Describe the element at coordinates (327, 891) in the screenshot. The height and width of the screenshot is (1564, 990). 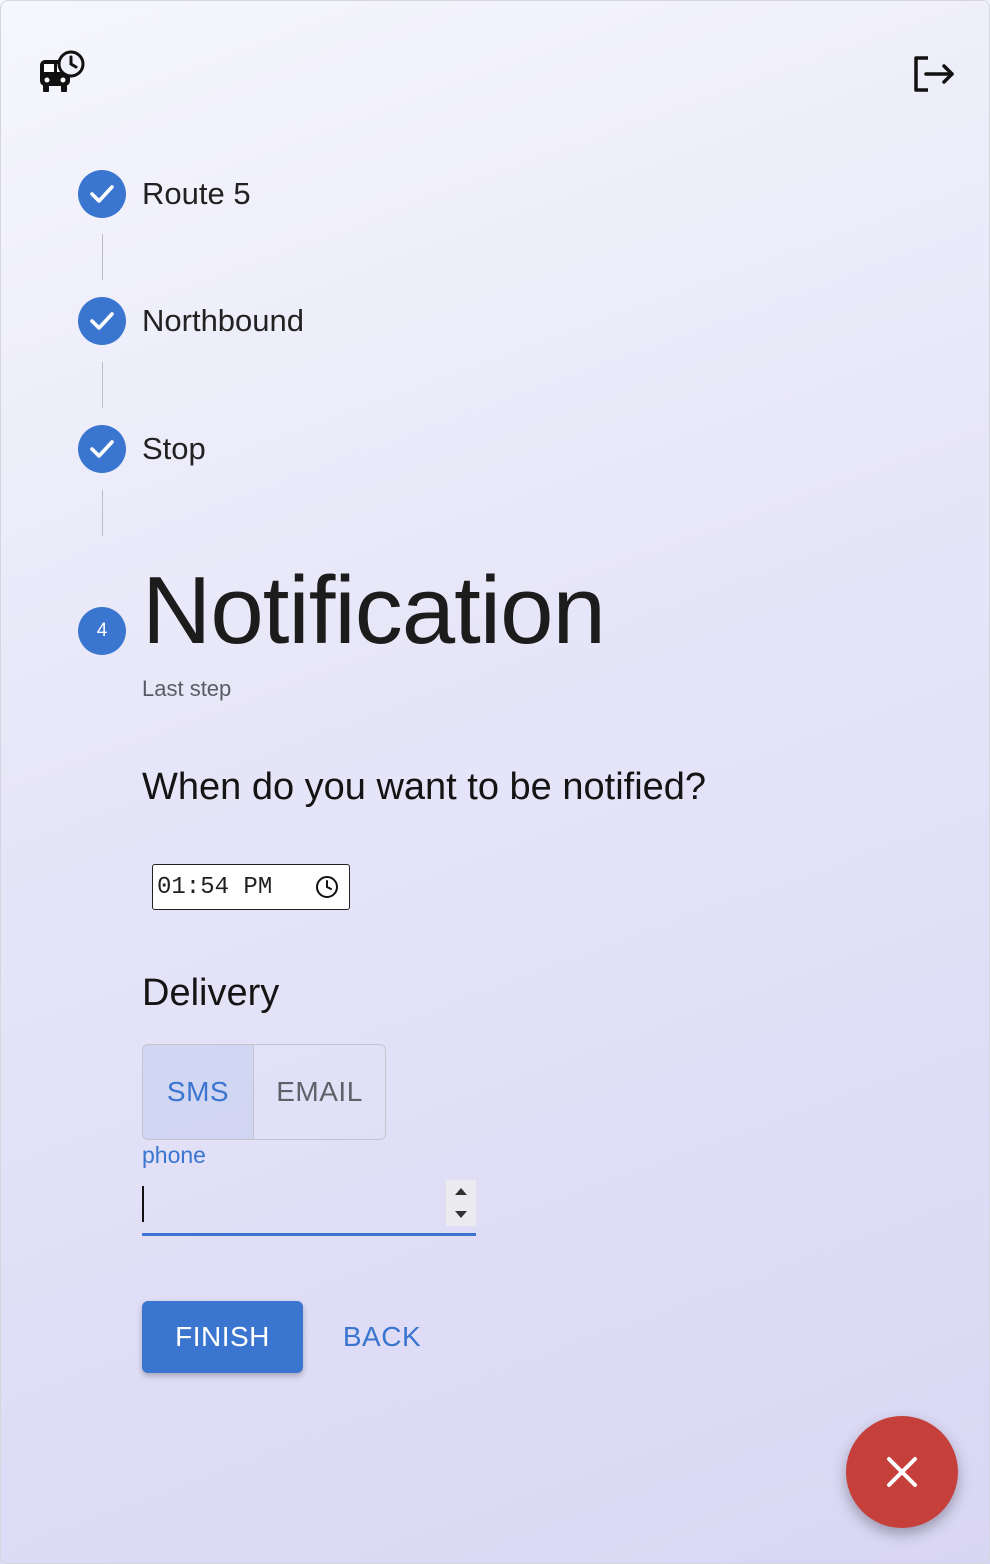
I see `clock-icon` at that location.